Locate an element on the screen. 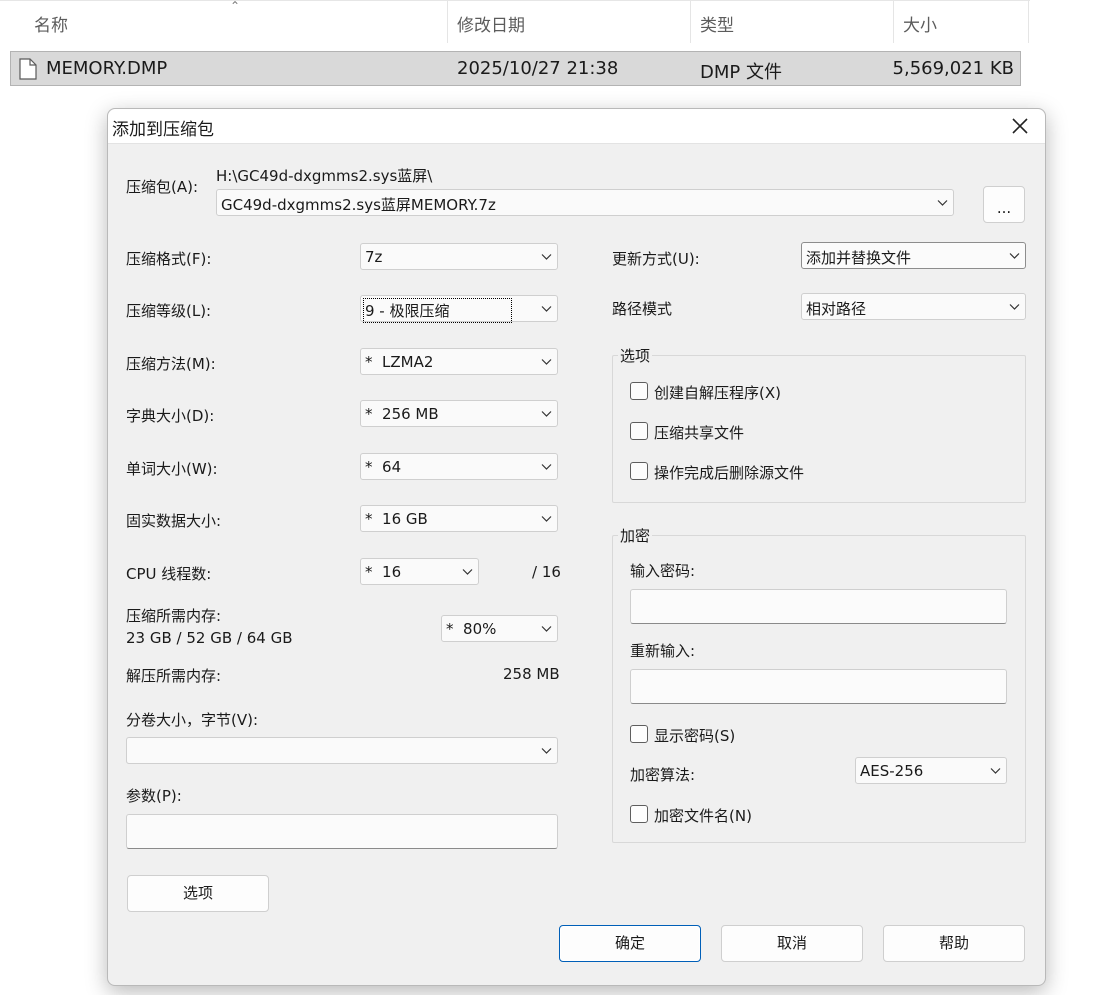 The height and width of the screenshot is (995, 1099). show-password-label: 显示密码(S) is located at coordinates (694, 735).